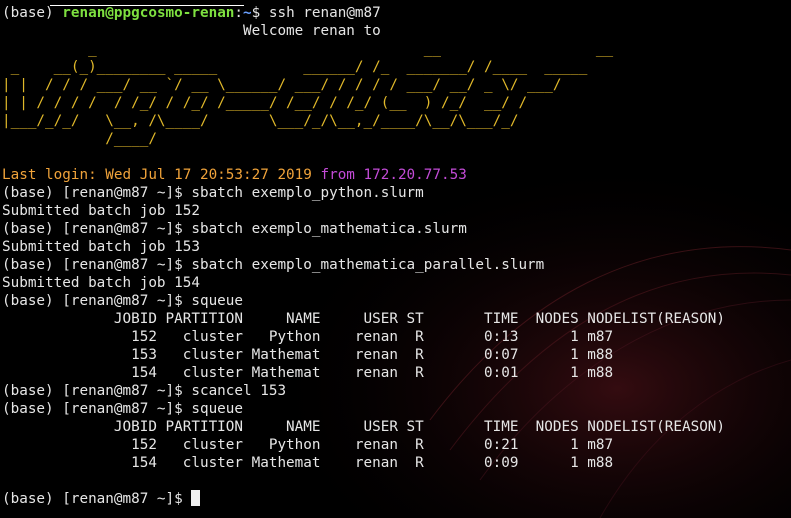 This screenshot has height=518, width=791. Describe the element at coordinates (308, 337) in the screenshot. I see `terminal-text-segment: 152 cluster Python renan R 0:13 1 m87` at that location.